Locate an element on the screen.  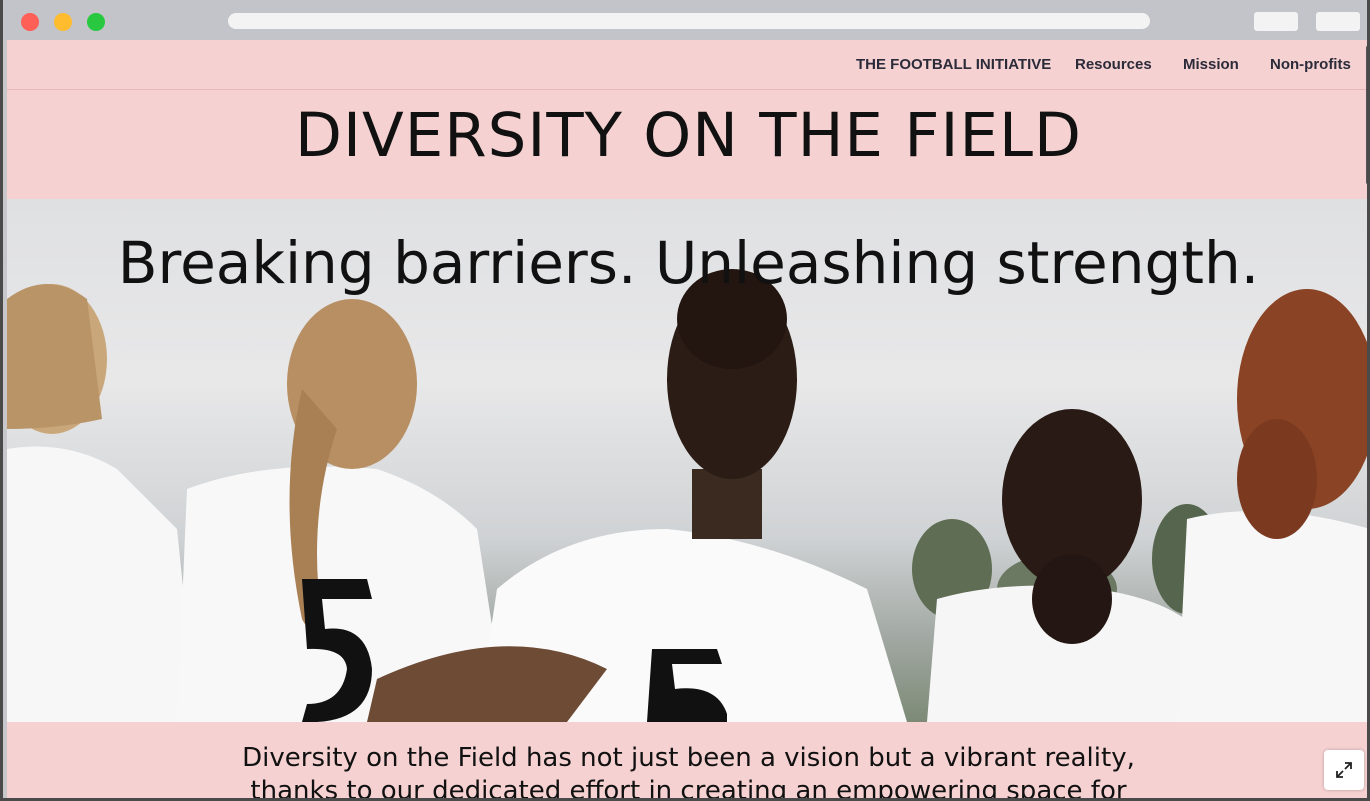
expand-button is located at coordinates (1344, 770).